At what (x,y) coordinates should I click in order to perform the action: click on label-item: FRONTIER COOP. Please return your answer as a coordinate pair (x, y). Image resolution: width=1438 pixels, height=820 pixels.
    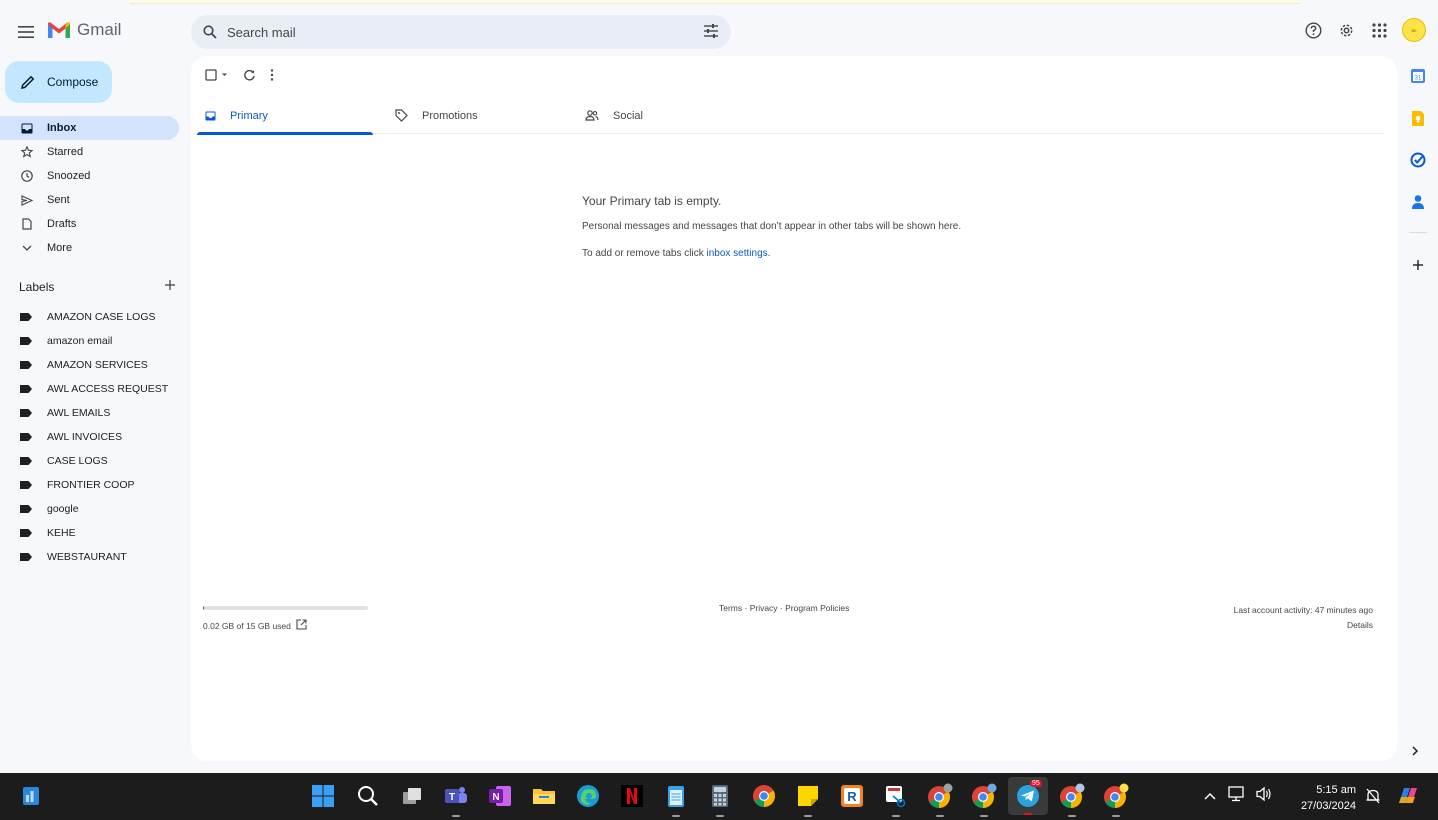
    Looking at the image, I should click on (89, 485).